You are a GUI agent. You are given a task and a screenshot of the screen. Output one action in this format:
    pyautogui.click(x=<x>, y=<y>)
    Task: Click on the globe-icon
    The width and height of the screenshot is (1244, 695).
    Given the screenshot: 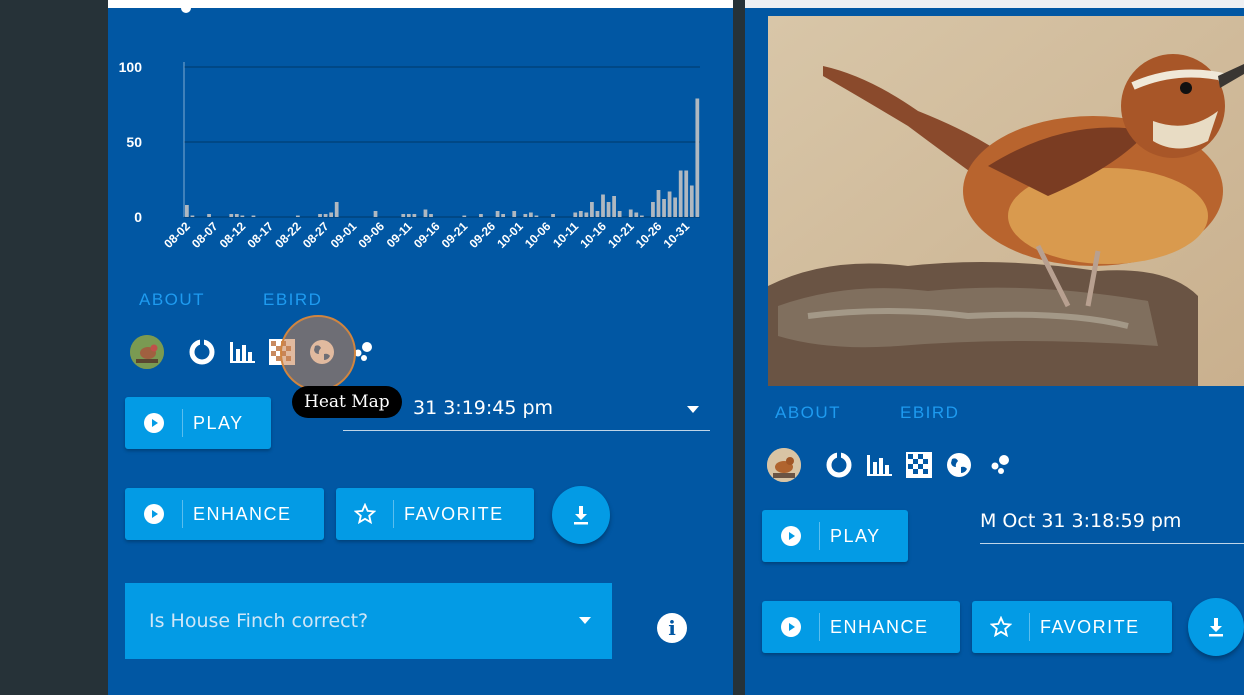 What is the action you would take?
    pyautogui.click(x=959, y=465)
    